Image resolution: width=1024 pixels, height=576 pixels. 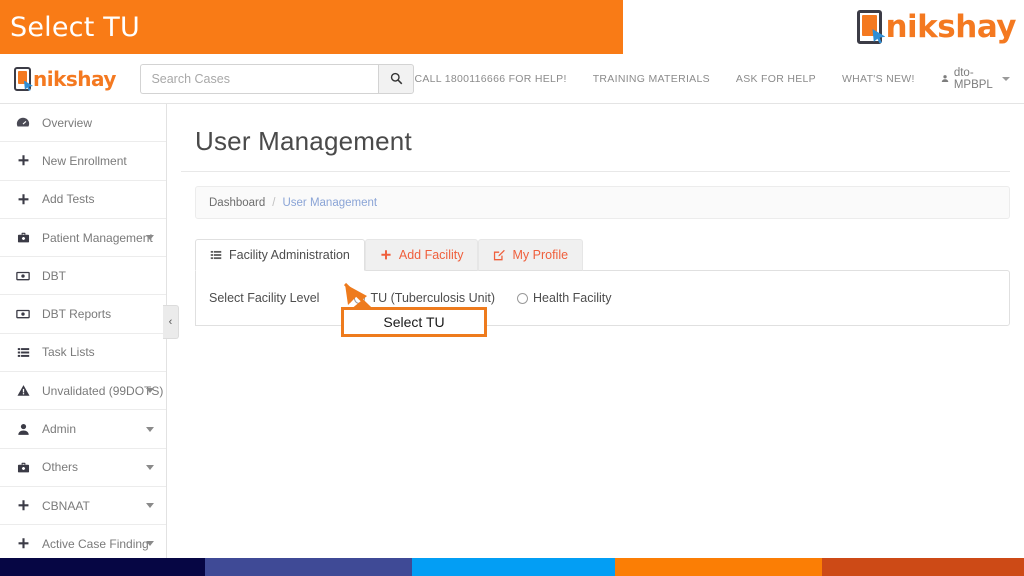 I want to click on sidebar-item-label: Active Case Finding, so click(x=95, y=543).